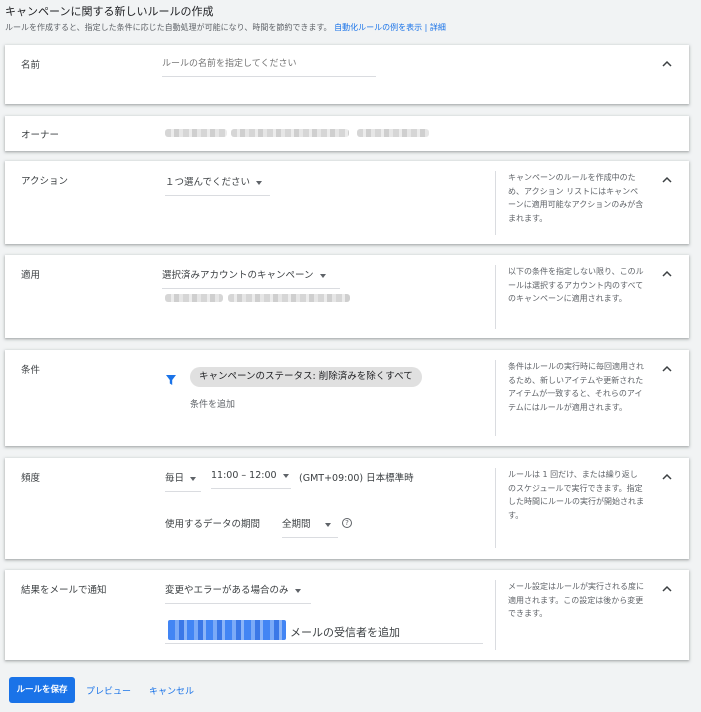 The height and width of the screenshot is (712, 701). I want to click on apply-select-value: 選択済みアカウントのキャンペーン, so click(238, 275).